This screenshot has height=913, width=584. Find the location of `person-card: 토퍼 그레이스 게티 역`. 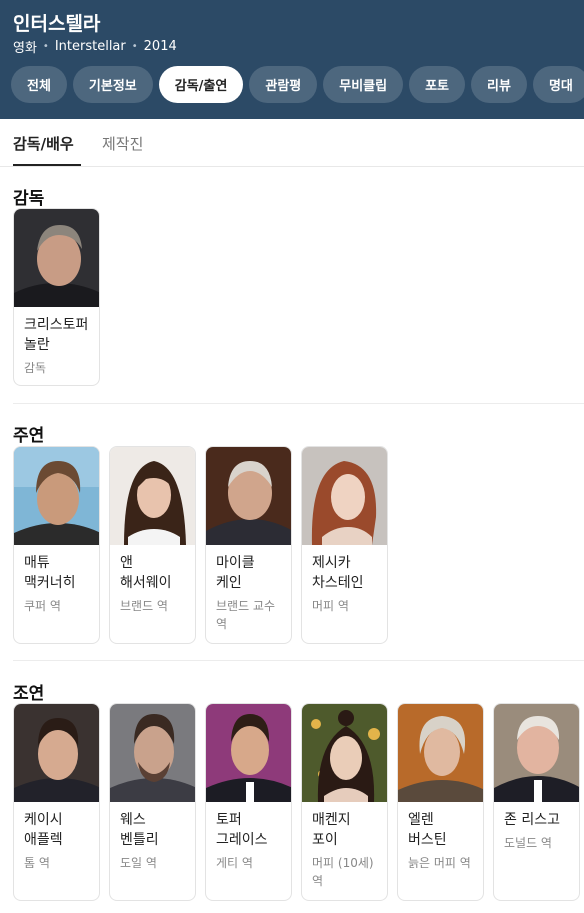

person-card: 토퍼 그레이스 게티 역 is located at coordinates (248, 802).